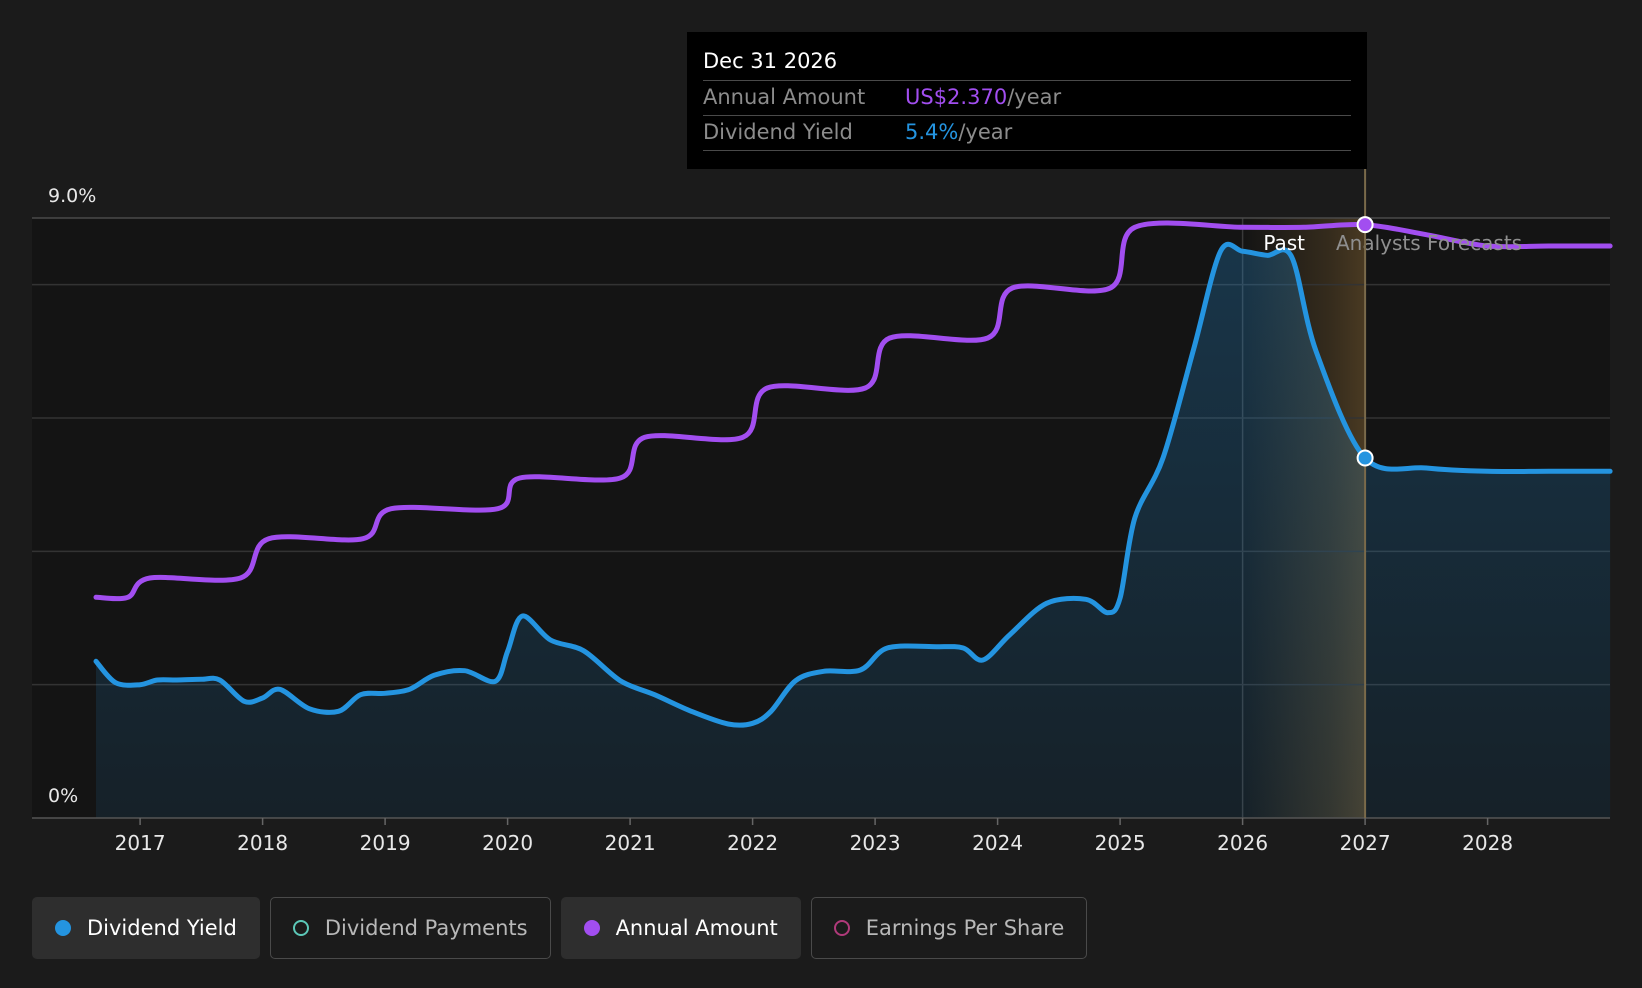 The height and width of the screenshot is (988, 1642). What do you see at coordinates (932, 132) in the screenshot?
I see `tooltip-value: 5.4%` at bounding box center [932, 132].